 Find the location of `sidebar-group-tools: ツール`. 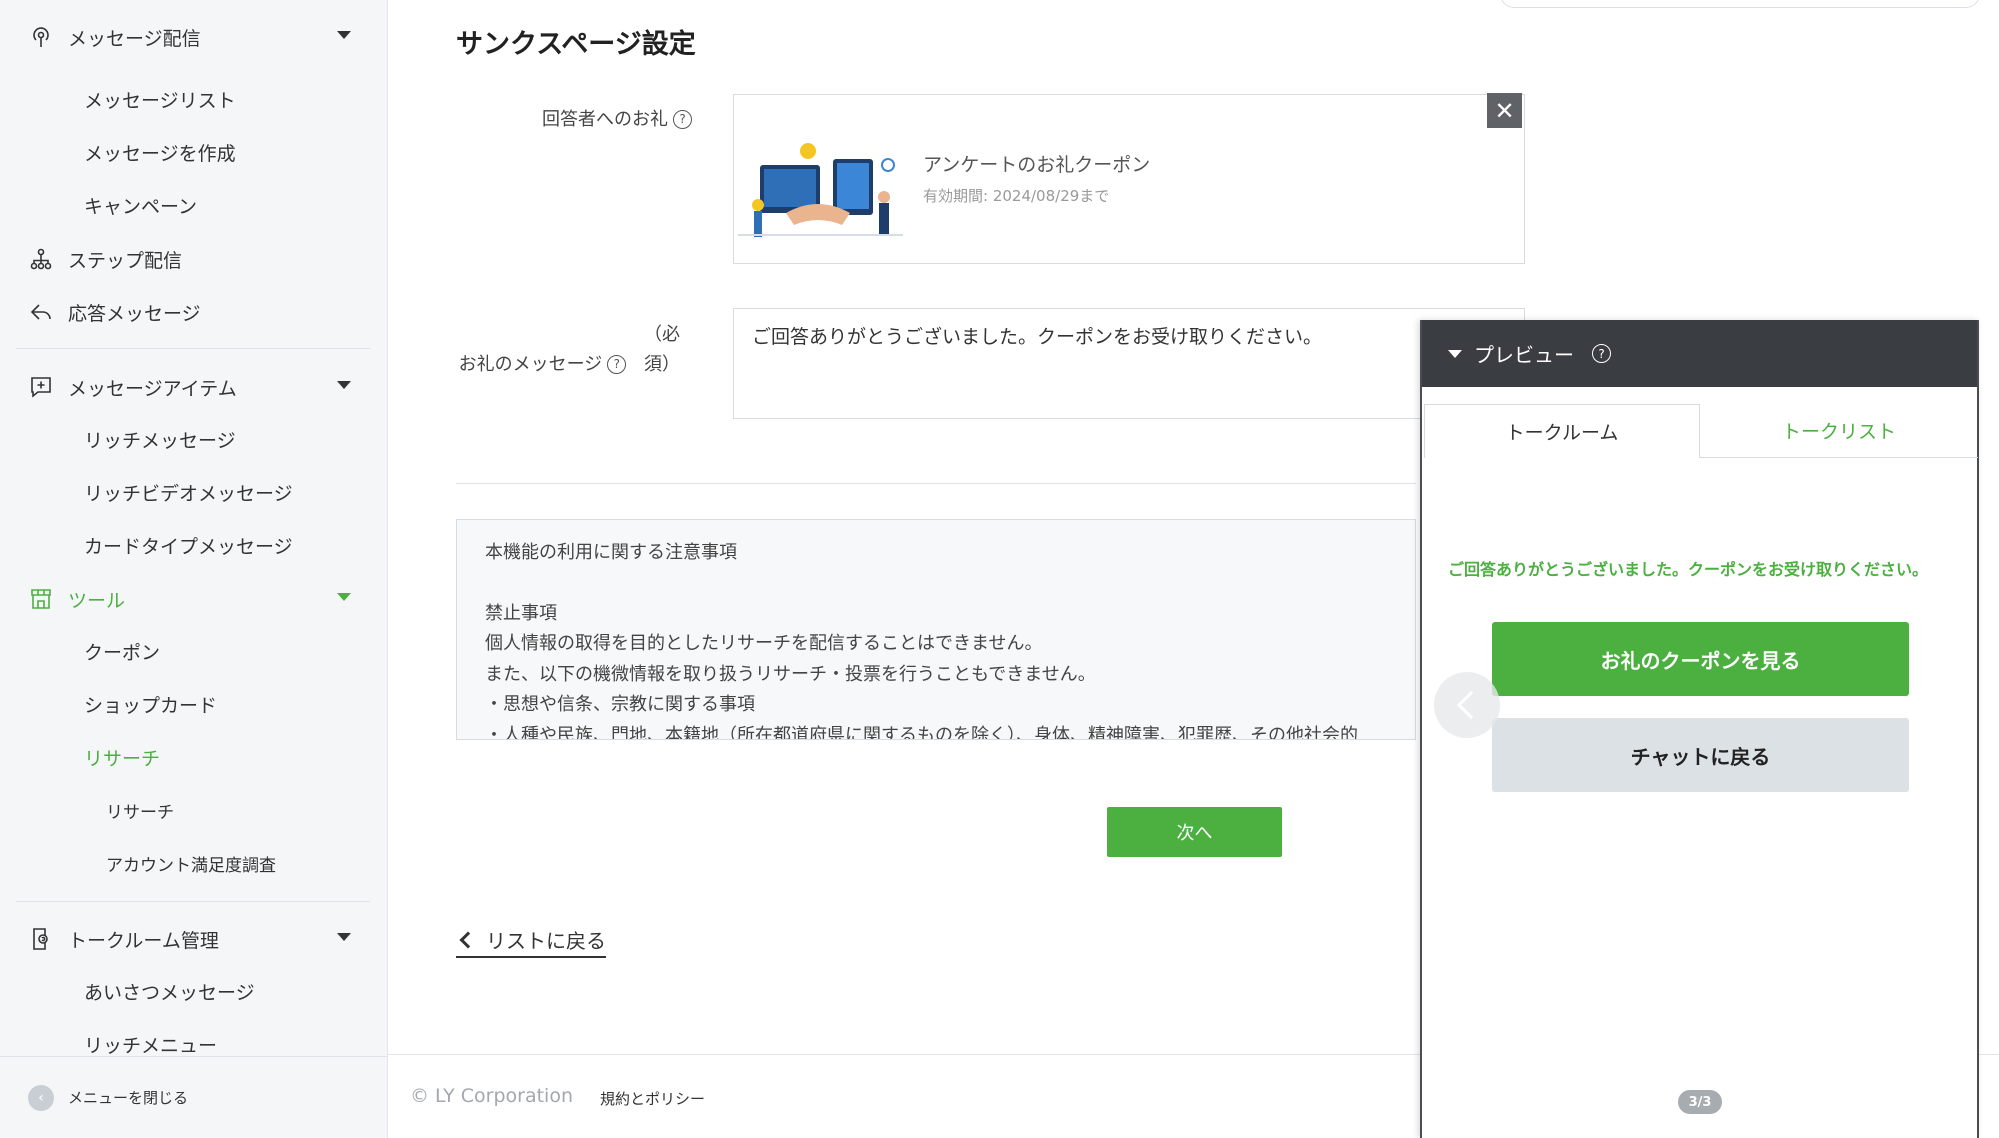

sidebar-group-tools: ツール is located at coordinates (198, 599).